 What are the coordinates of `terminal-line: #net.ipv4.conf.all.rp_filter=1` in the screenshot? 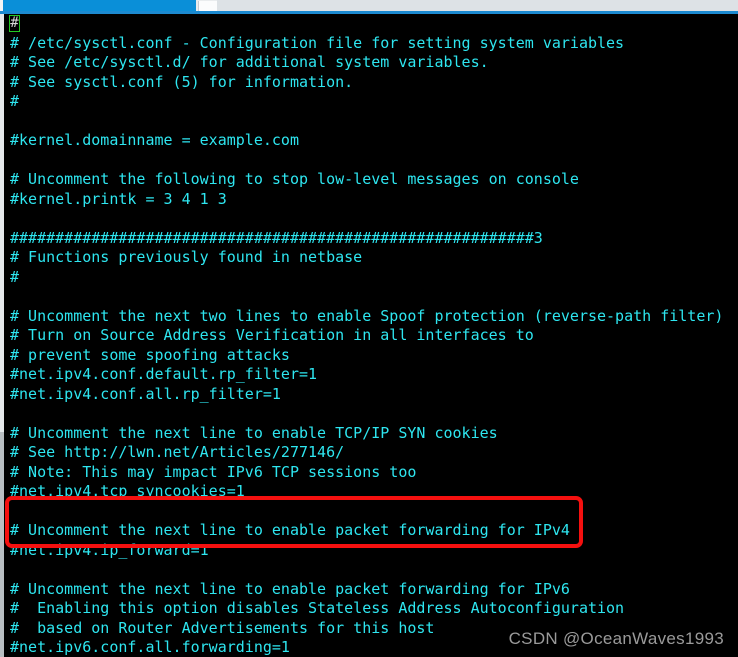 It's located at (145, 393).